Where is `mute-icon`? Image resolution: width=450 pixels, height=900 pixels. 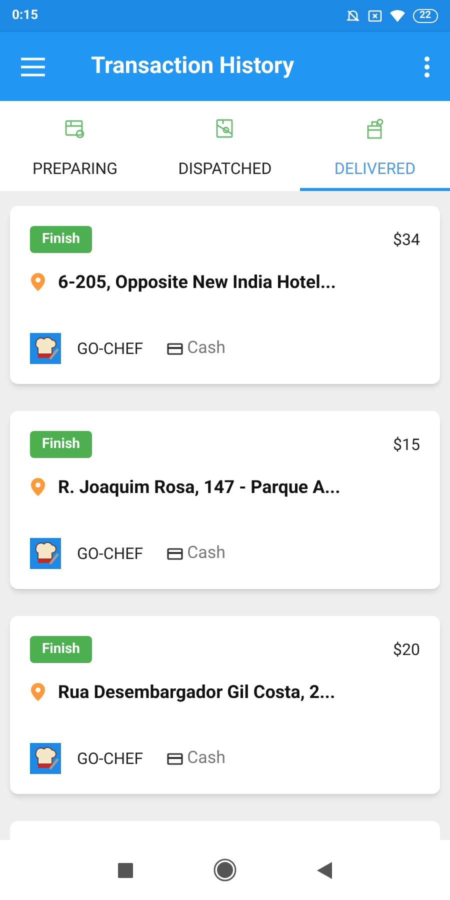 mute-icon is located at coordinates (353, 16).